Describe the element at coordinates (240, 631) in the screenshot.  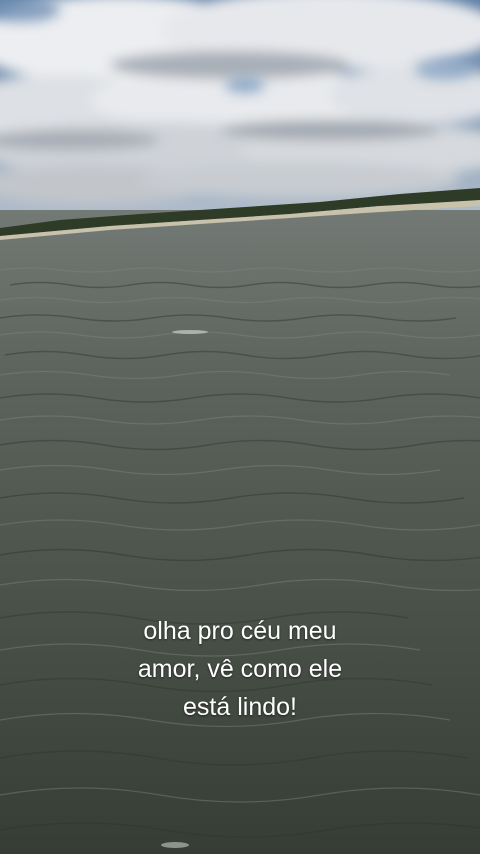
I see `caption-line-1: olha pro céu meu` at that location.